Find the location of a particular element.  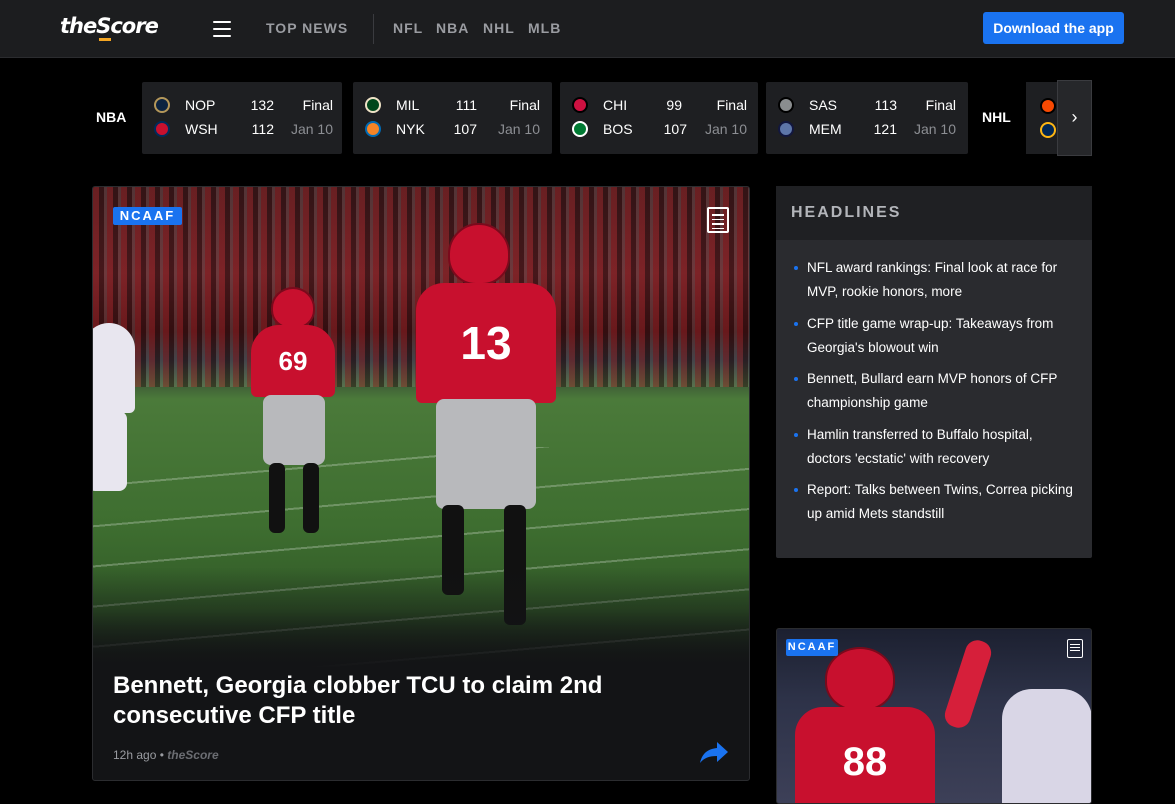

score-row-away: MIL 111 Final is located at coordinates (452, 105).